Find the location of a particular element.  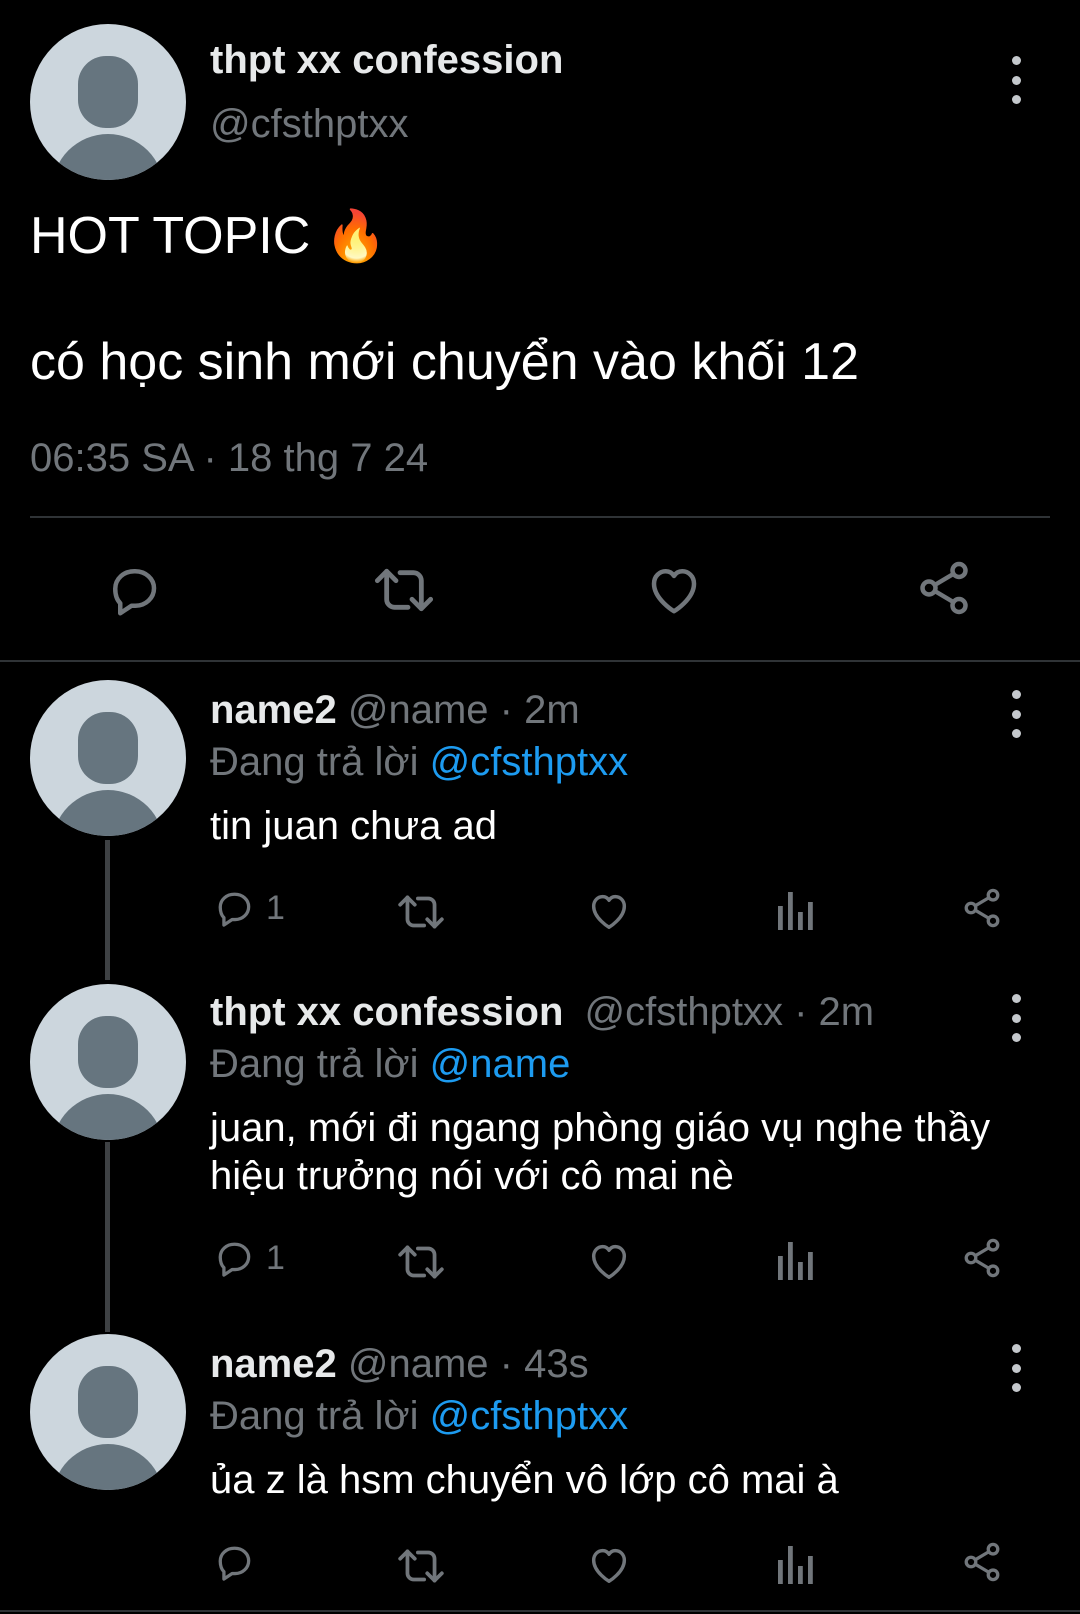

reply-handle-time: @cfsthptxx · 2m is located at coordinates (730, 1012).